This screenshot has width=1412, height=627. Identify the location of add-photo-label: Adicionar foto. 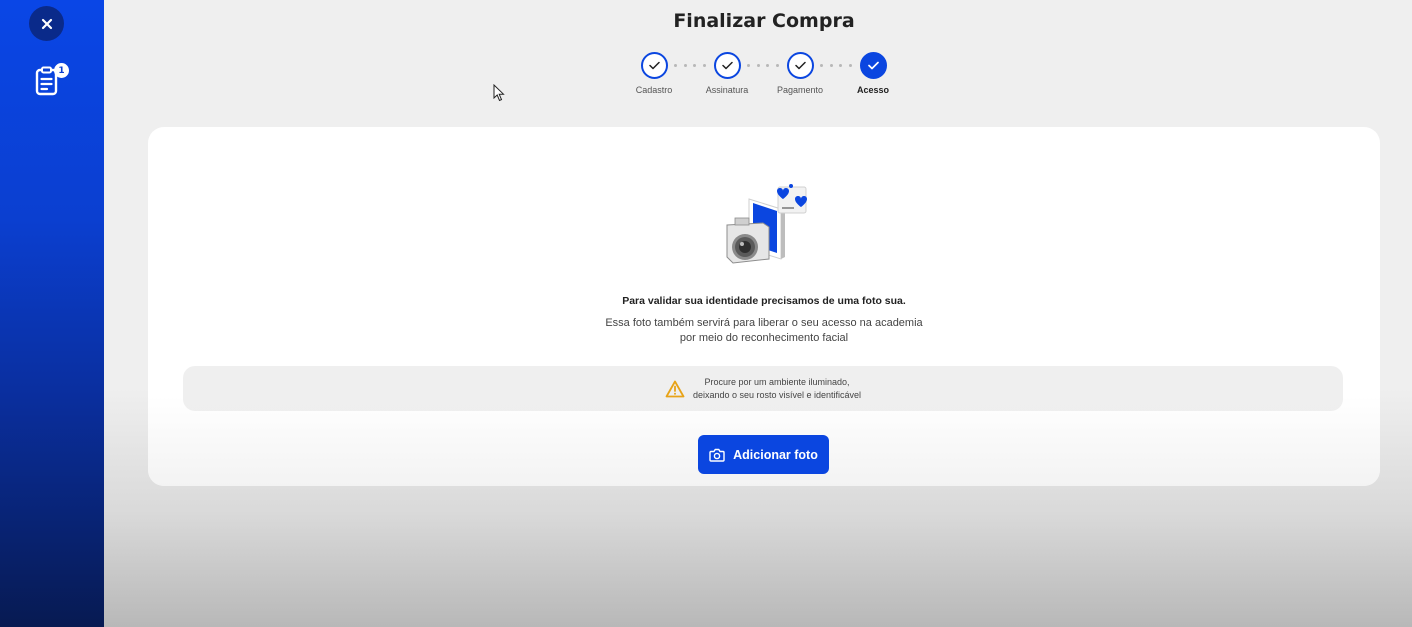
(775, 454).